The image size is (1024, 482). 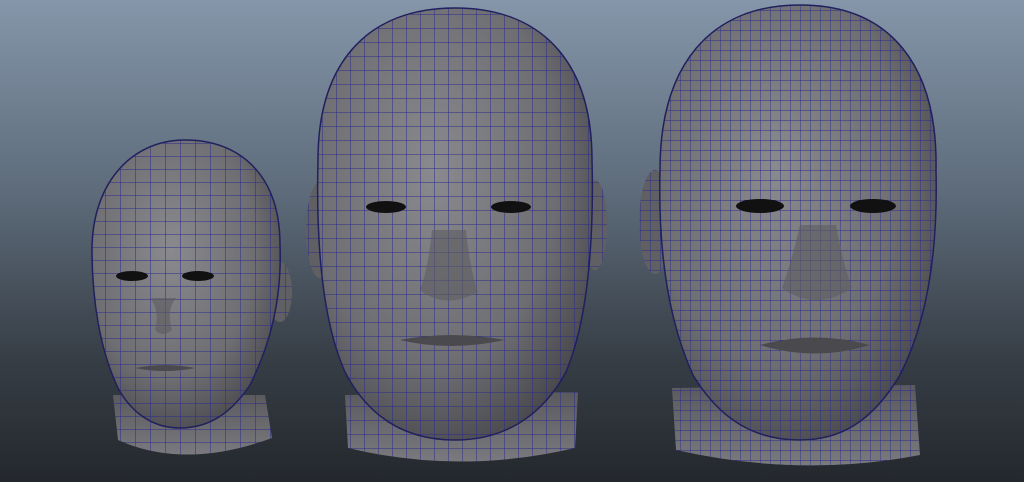 What do you see at coordinates (191, 297) in the screenshot?
I see `head-model-low` at bounding box center [191, 297].